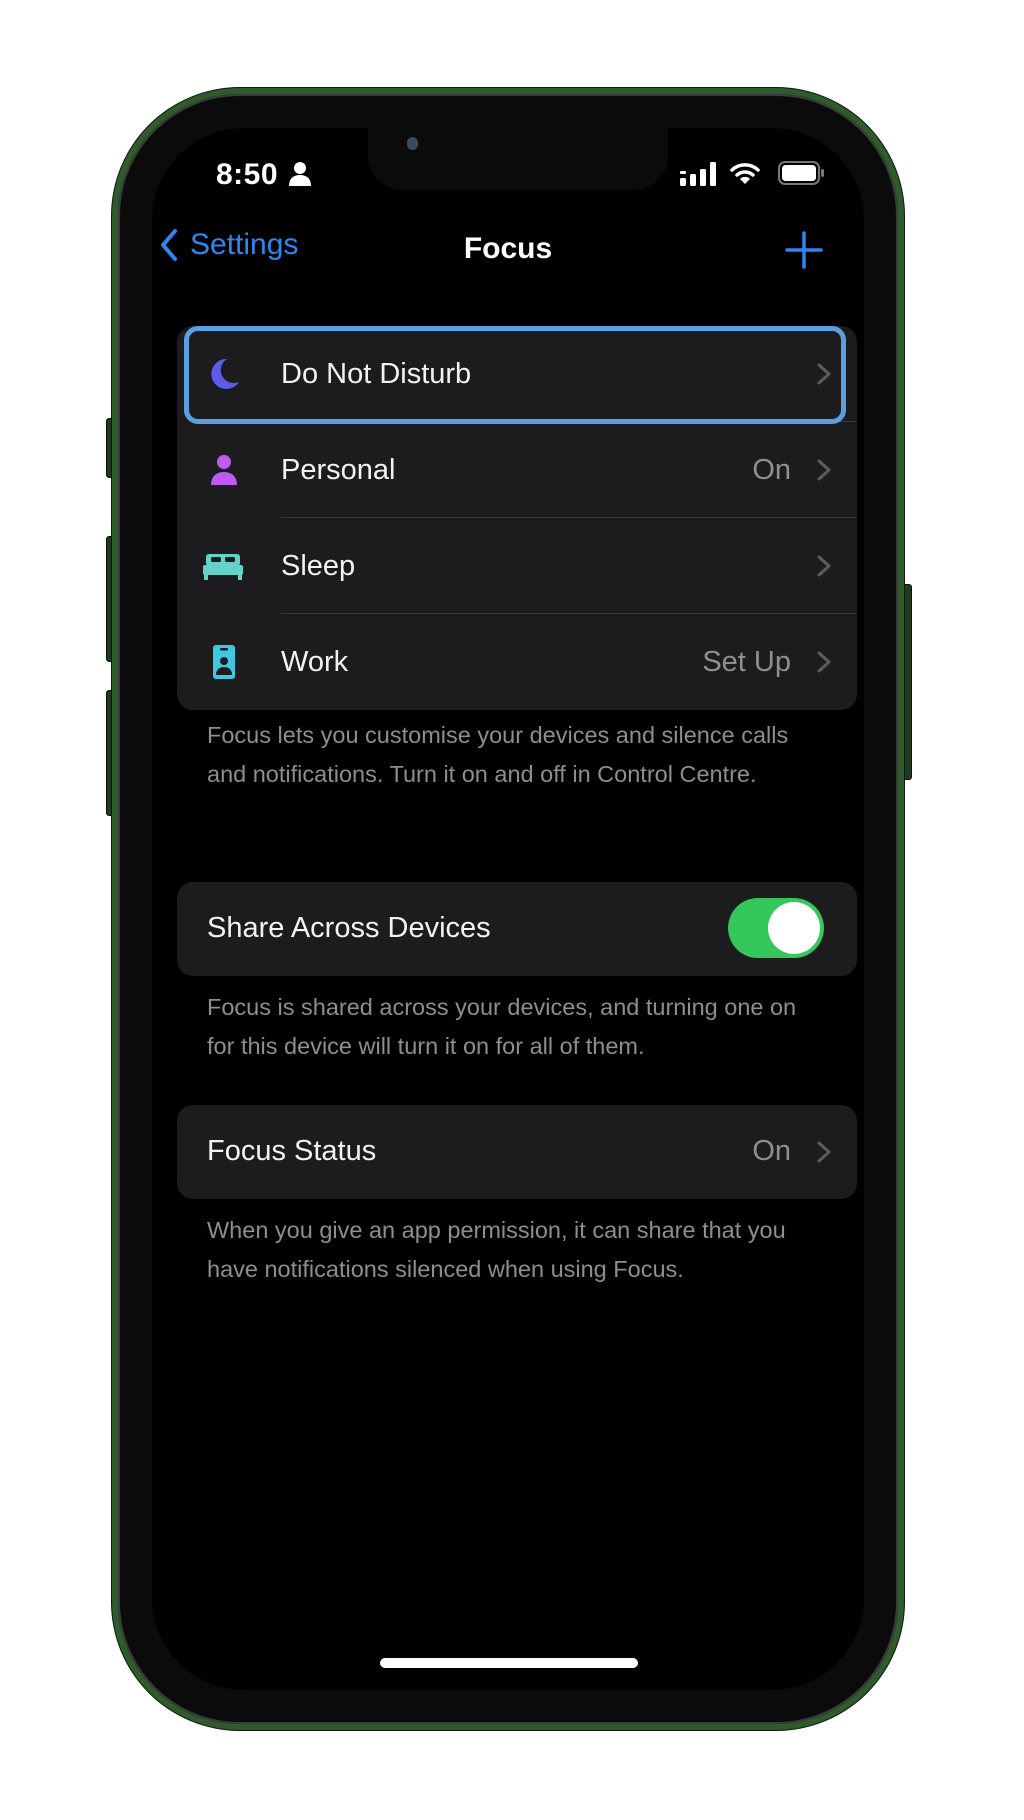  Describe the element at coordinates (794, 928) in the screenshot. I see `toggle-knob` at that location.